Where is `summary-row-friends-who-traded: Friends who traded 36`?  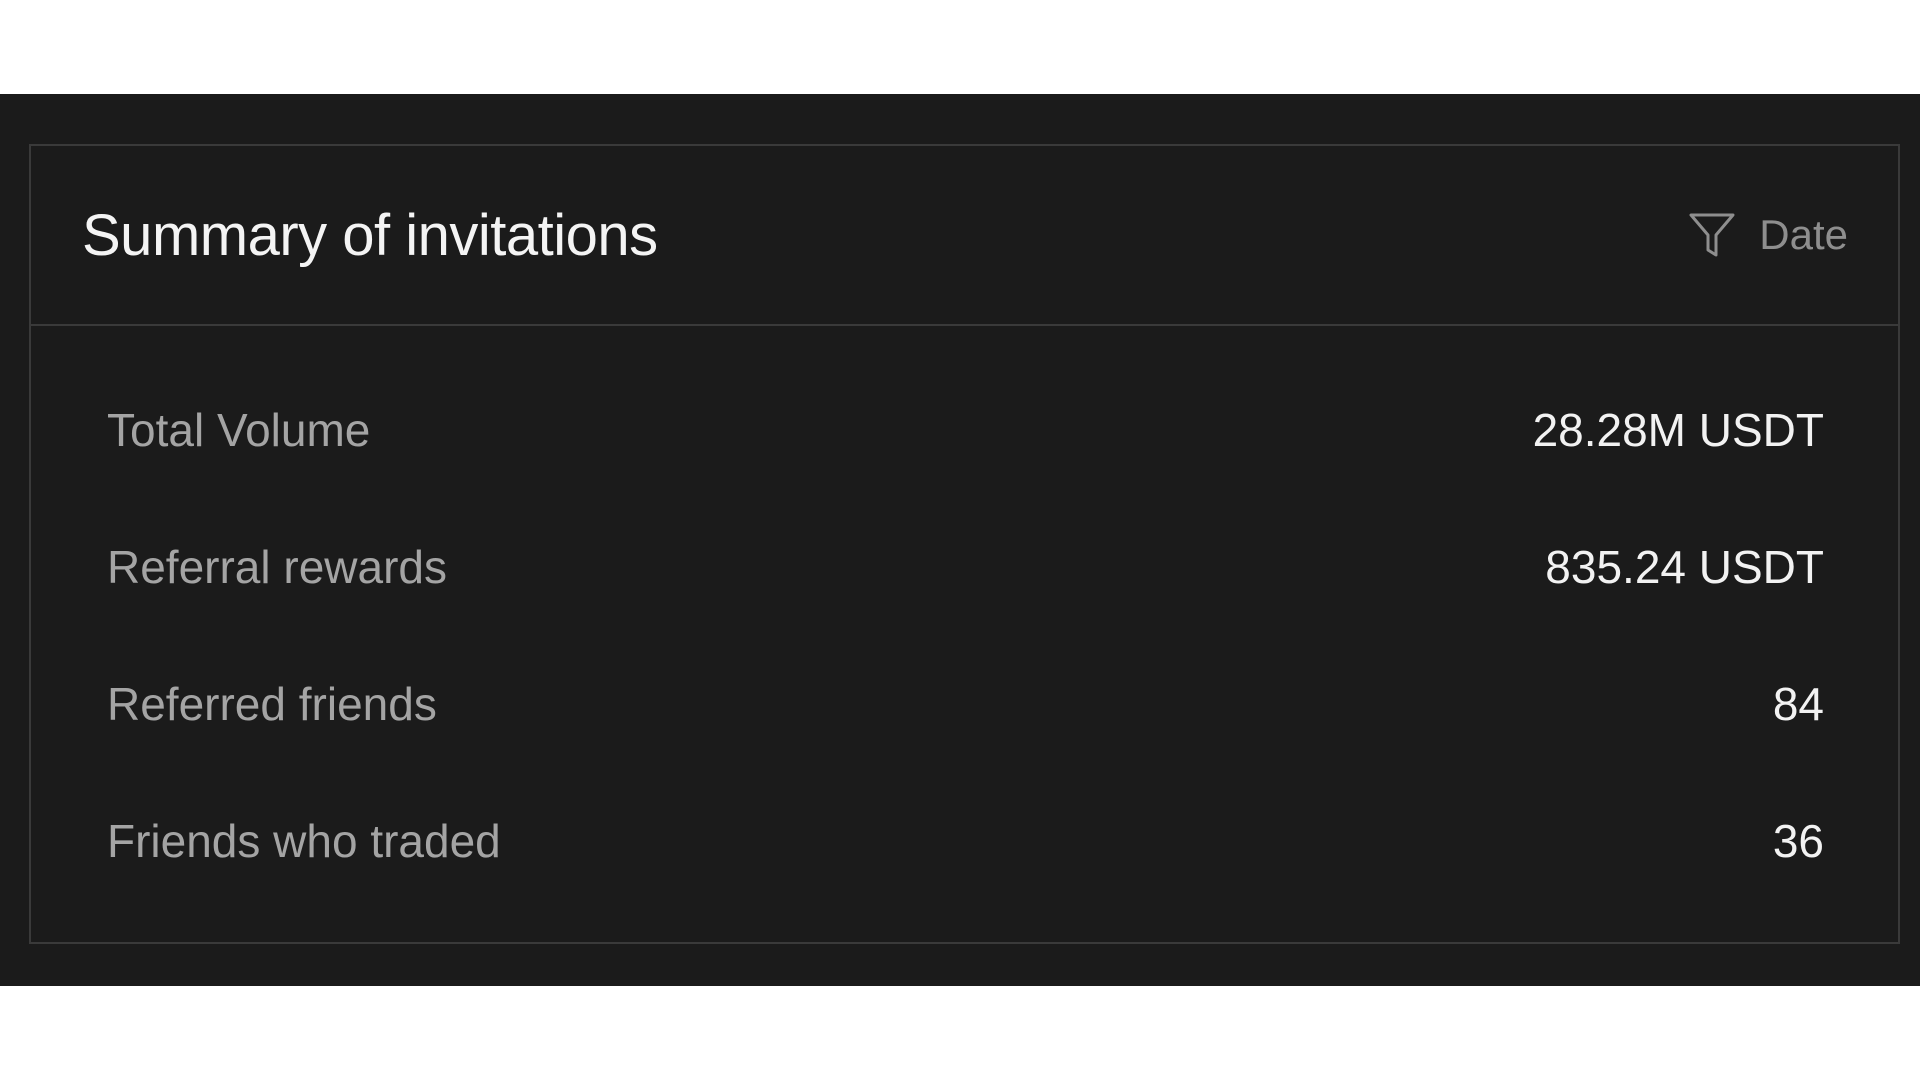 summary-row-friends-who-traded: Friends who traded 36 is located at coordinates (965, 840).